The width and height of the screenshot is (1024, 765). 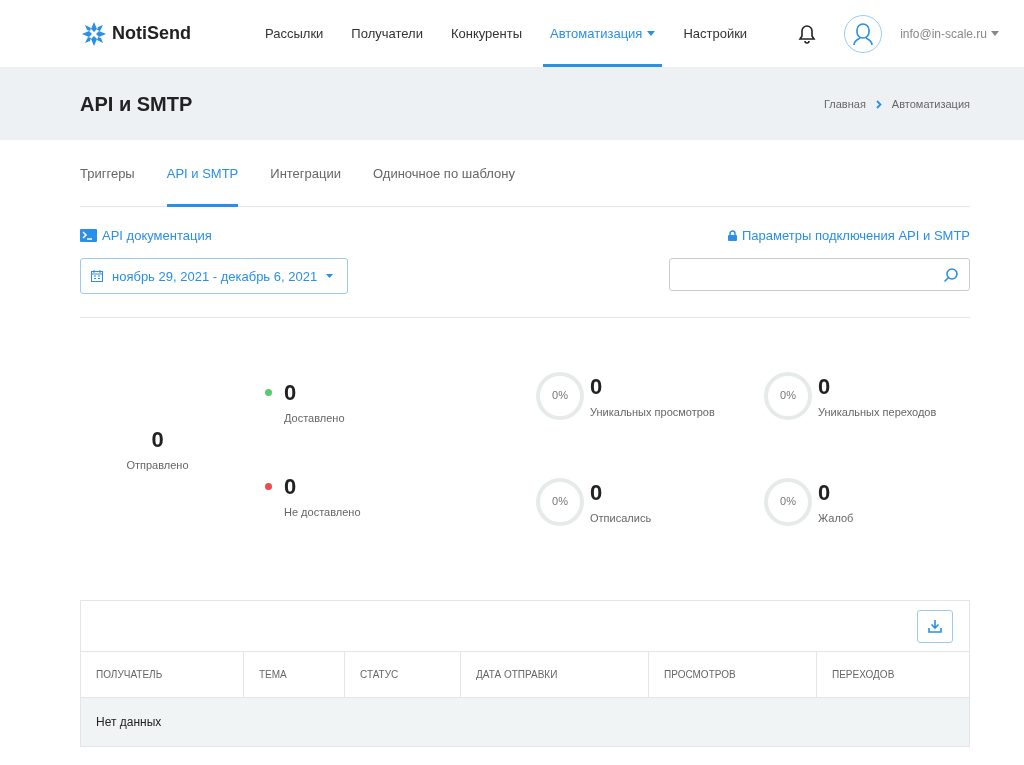 What do you see at coordinates (652, 412) in the screenshot?
I see `stat-label: Уникальных просмотров` at bounding box center [652, 412].